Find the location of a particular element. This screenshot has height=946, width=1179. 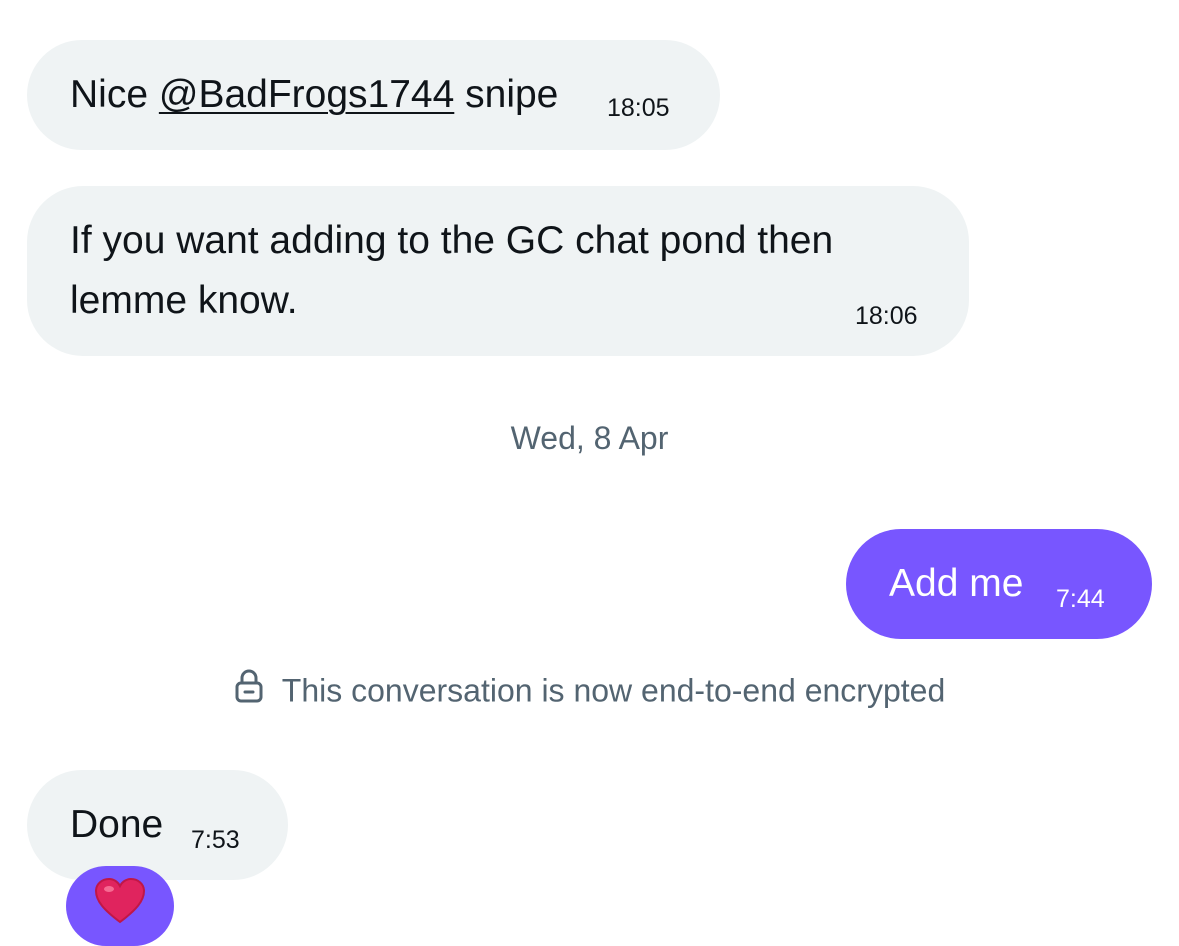

message-text: Add me is located at coordinates (956, 583).